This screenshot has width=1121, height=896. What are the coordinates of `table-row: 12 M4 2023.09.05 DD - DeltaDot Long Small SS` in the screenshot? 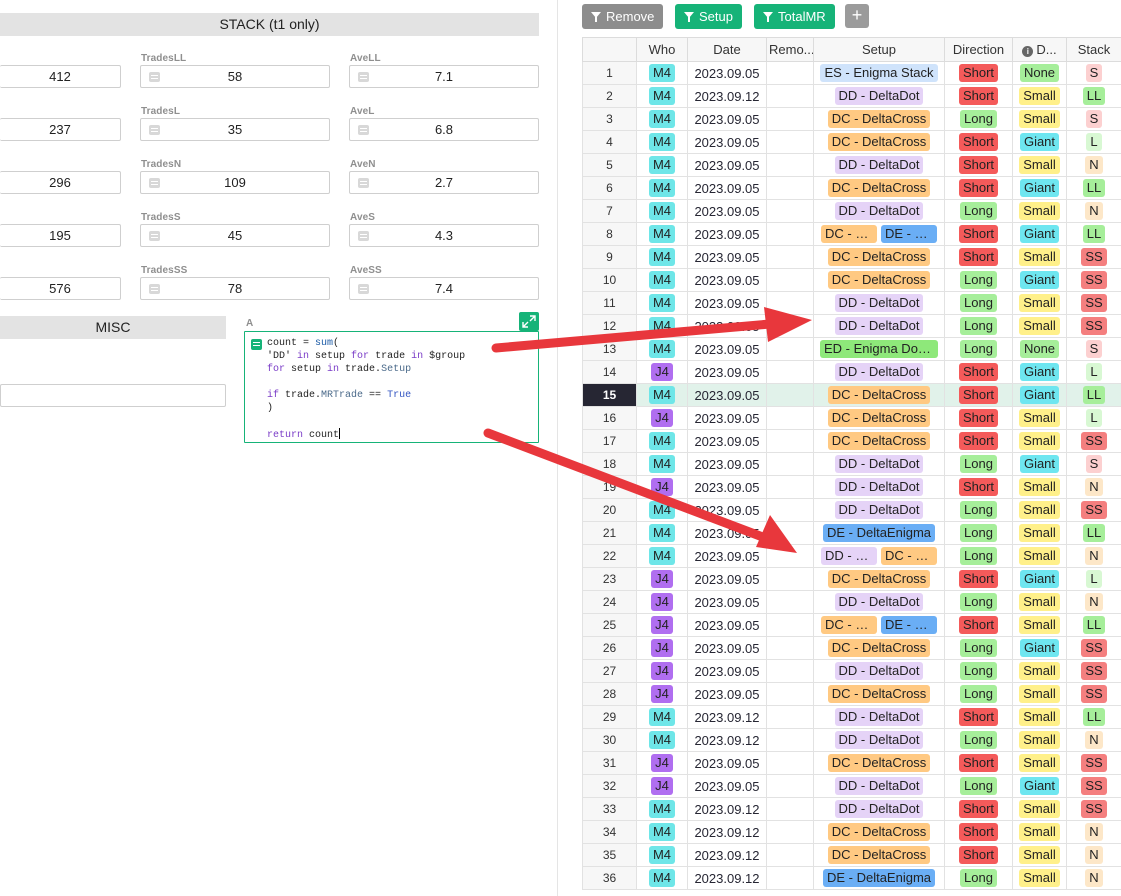 It's located at (851, 326).